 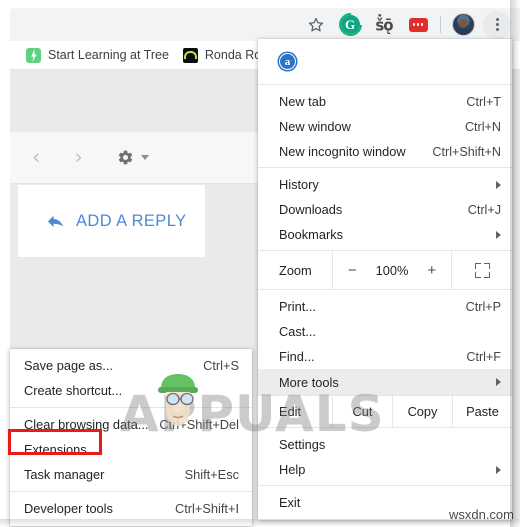 I want to click on bookmark-star-button, so click(x=316, y=25).